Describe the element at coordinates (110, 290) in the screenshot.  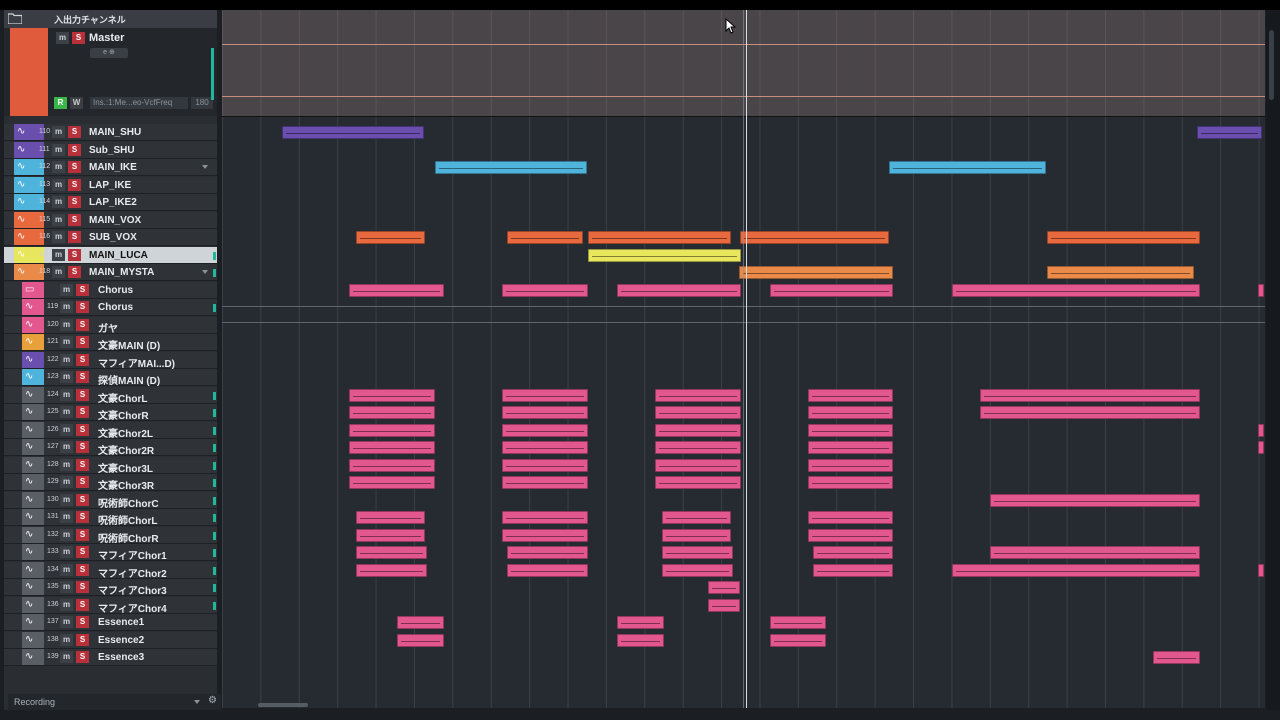
I see `track-row: ▭ m S Chorus` at that location.